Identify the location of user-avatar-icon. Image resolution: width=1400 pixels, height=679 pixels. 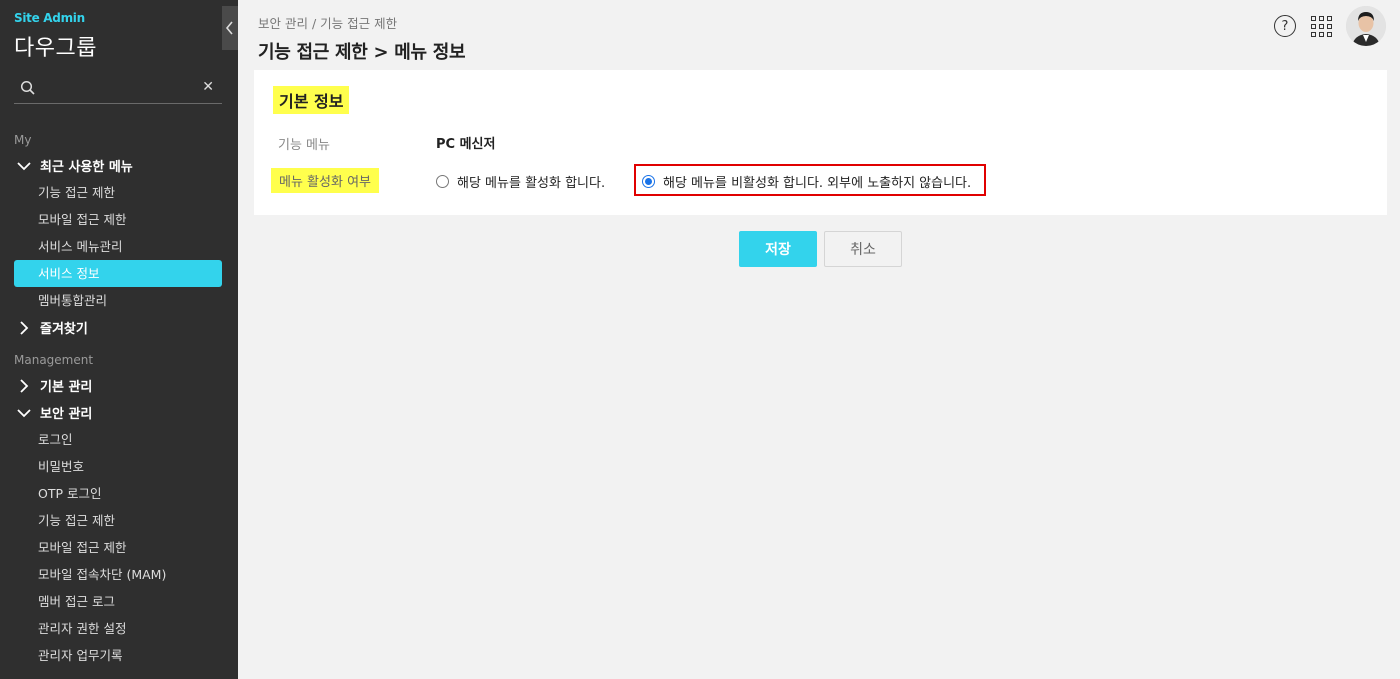
(1366, 26).